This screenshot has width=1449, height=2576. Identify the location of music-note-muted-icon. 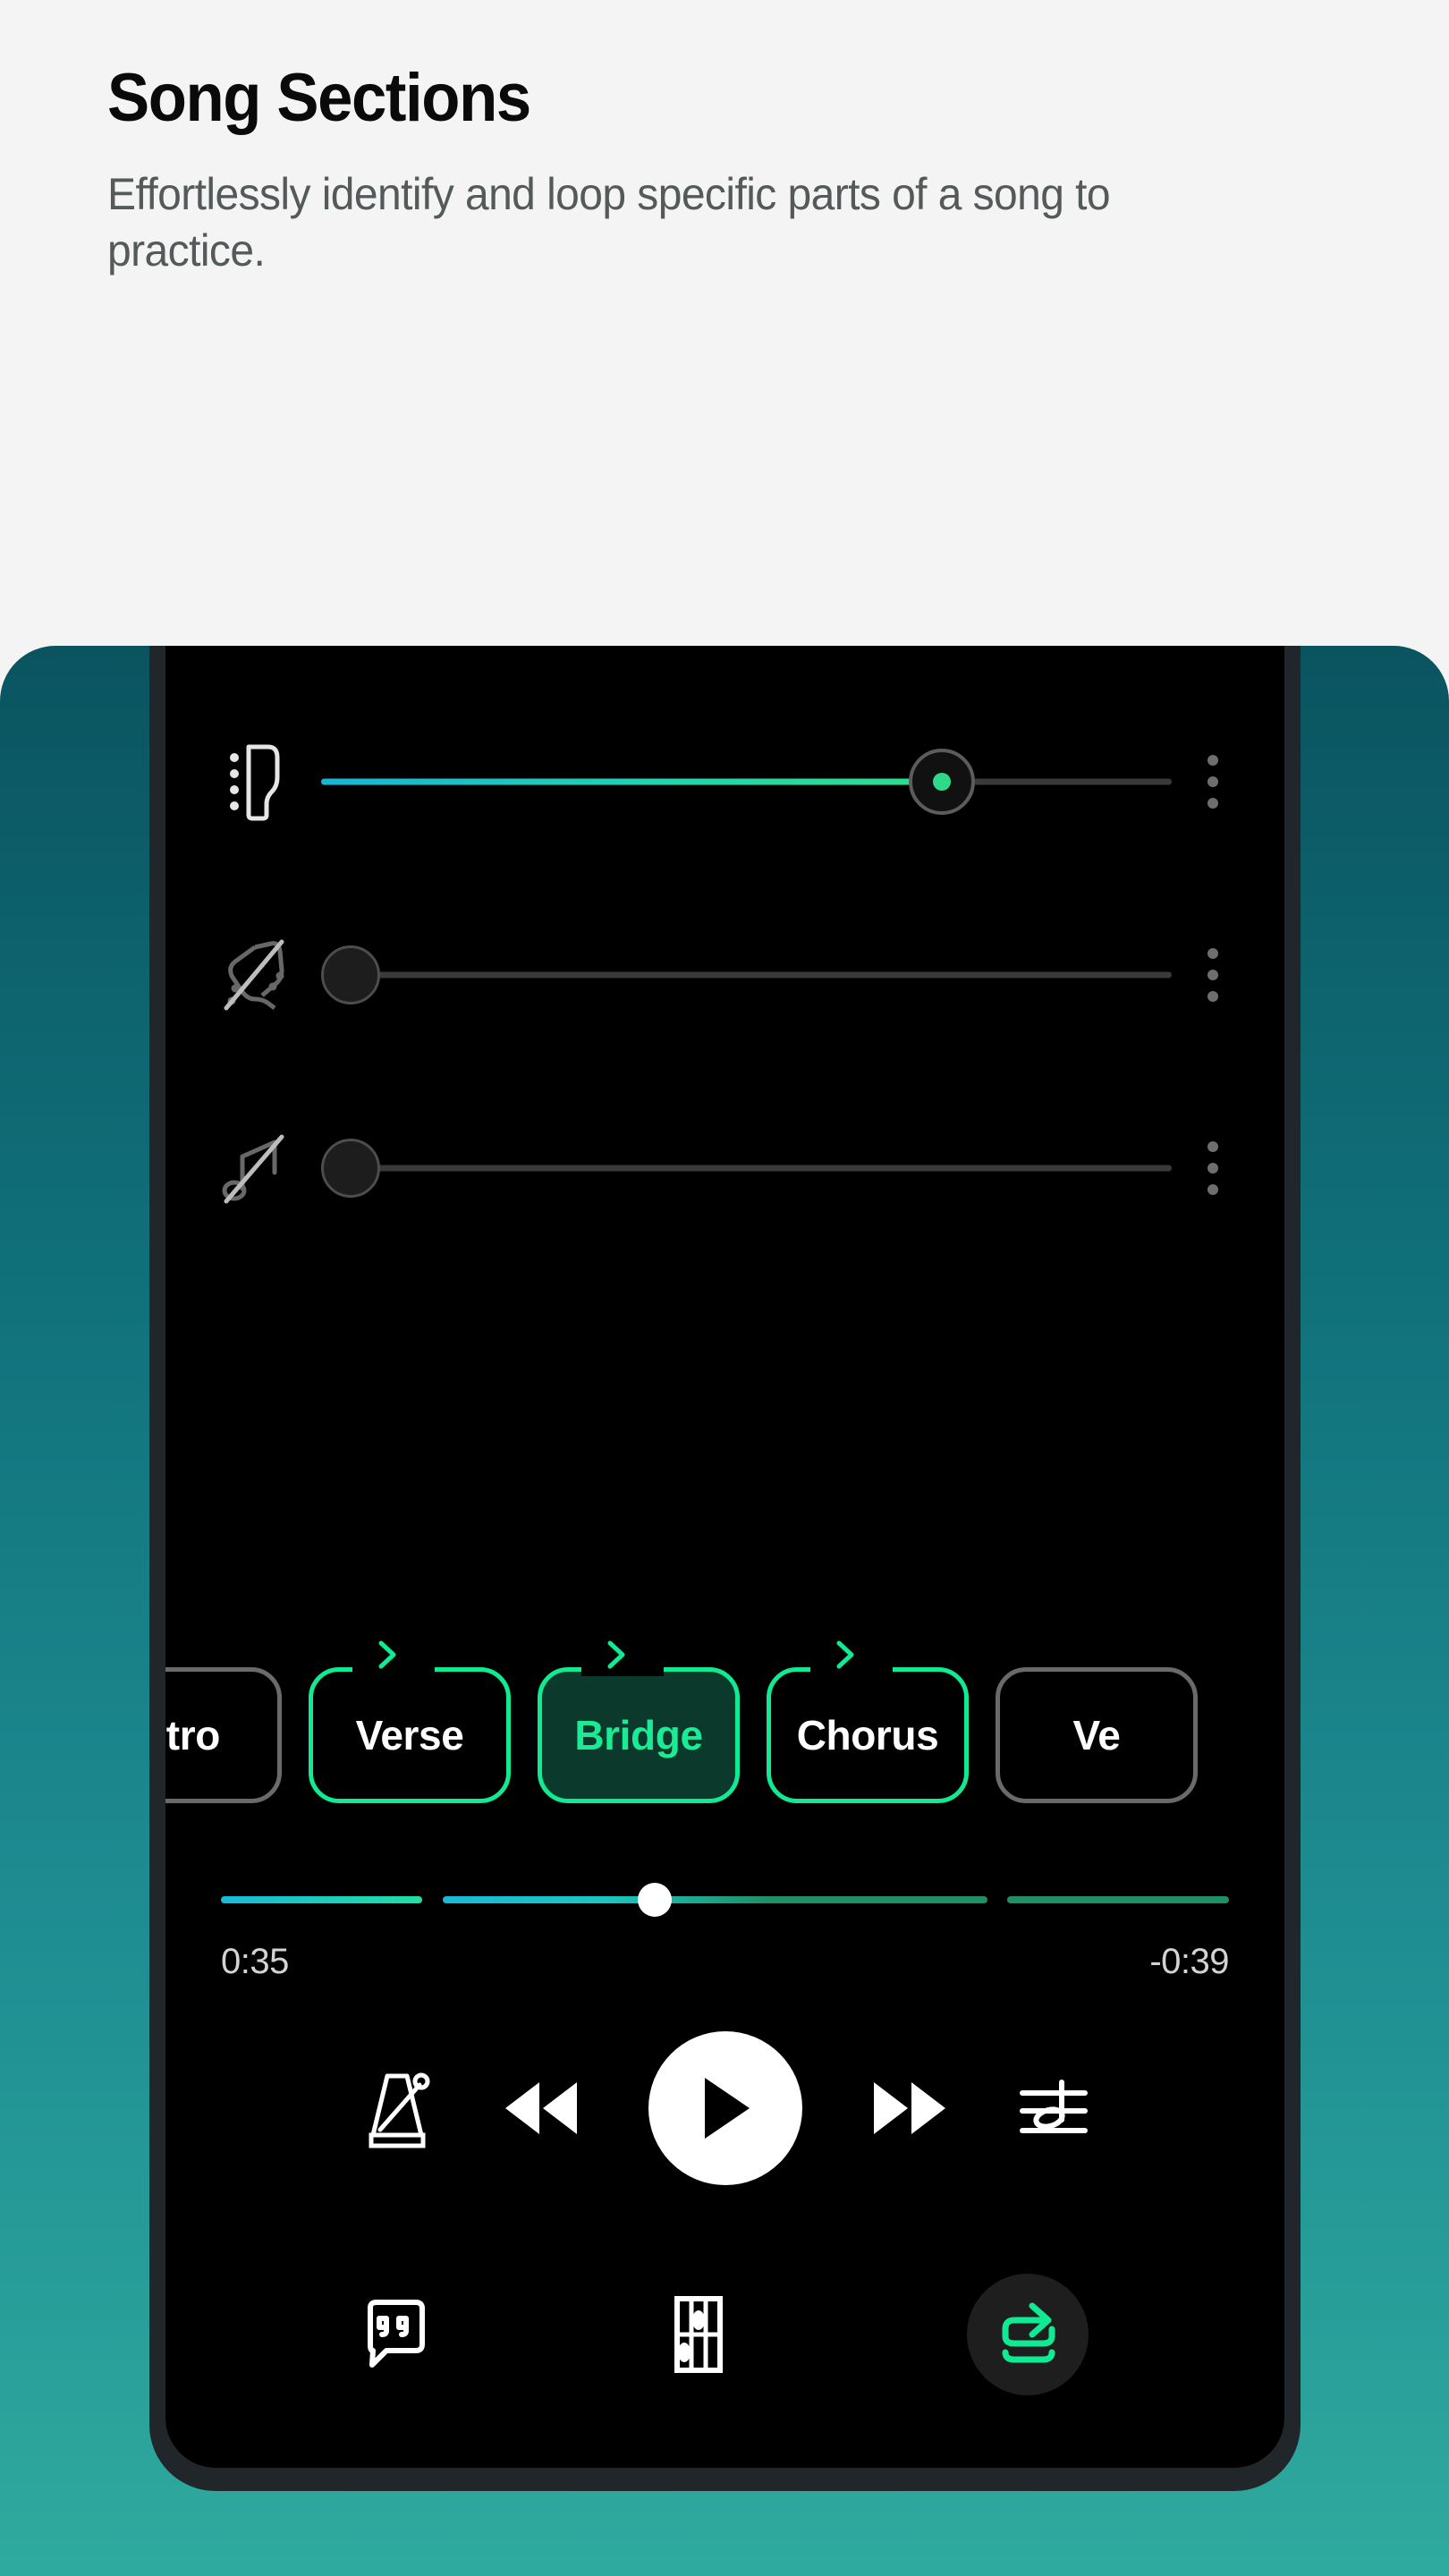
(254, 1168).